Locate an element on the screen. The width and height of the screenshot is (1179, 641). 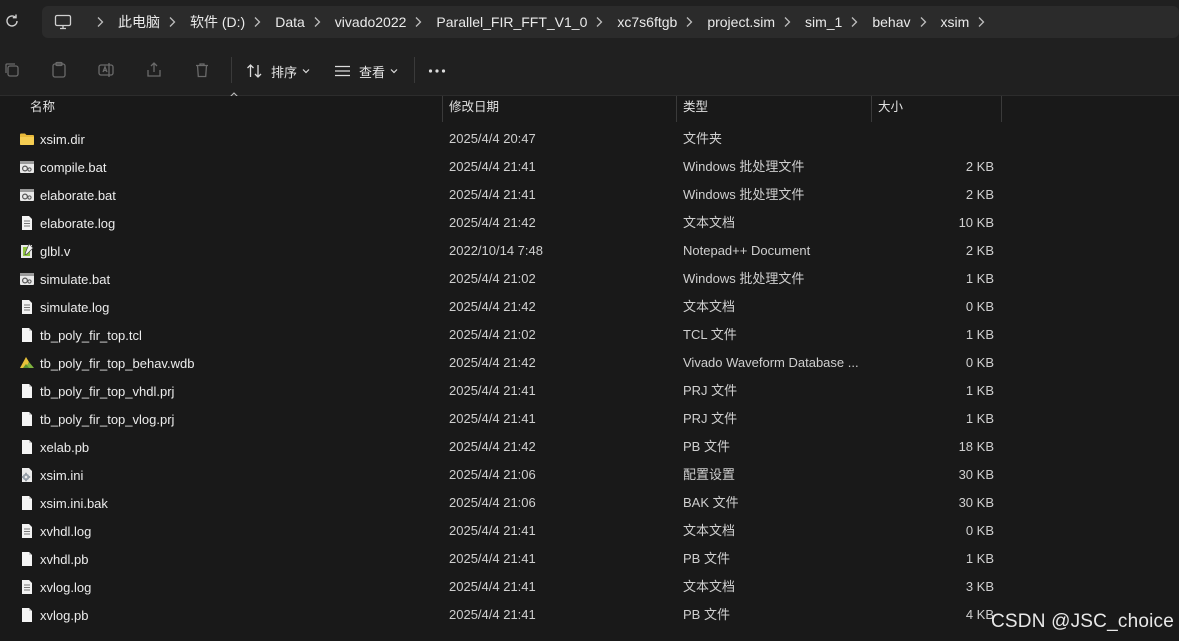
copy-icon is located at coordinates (12, 70).